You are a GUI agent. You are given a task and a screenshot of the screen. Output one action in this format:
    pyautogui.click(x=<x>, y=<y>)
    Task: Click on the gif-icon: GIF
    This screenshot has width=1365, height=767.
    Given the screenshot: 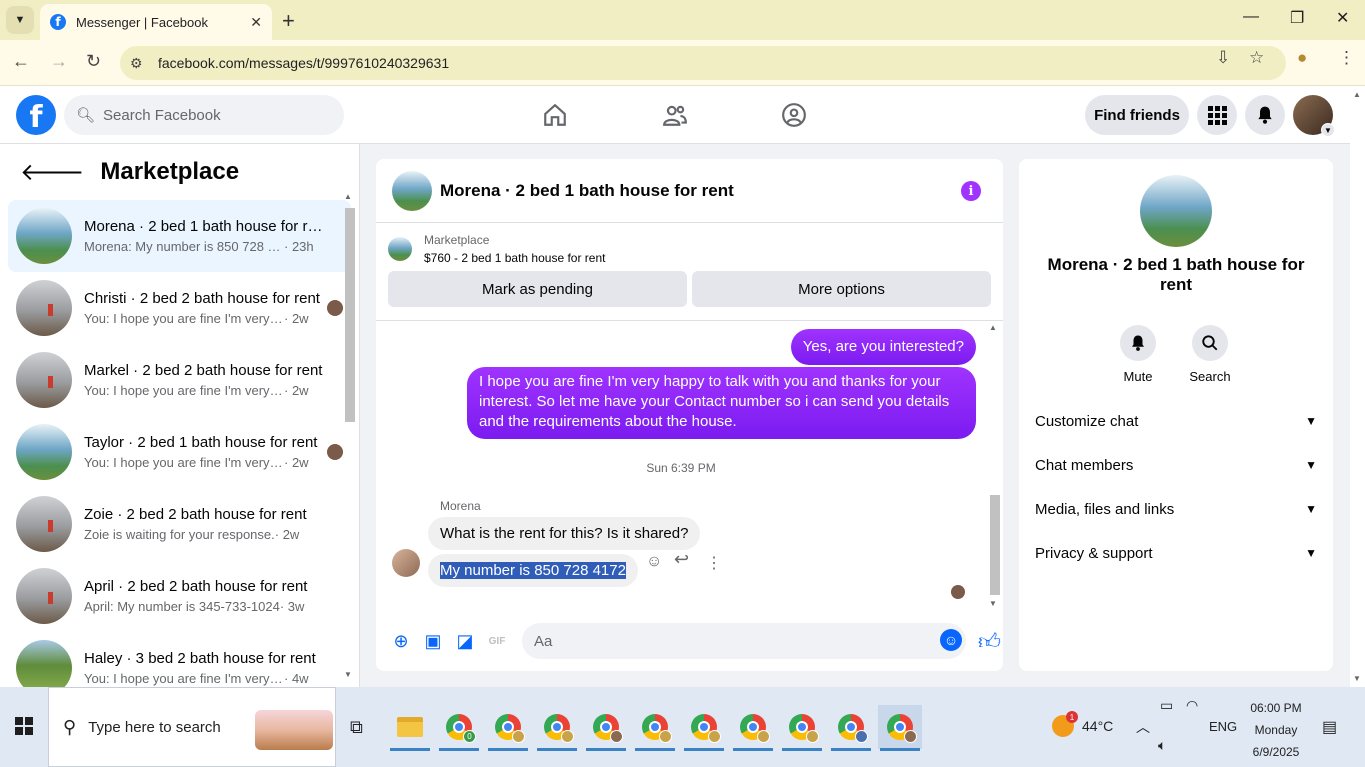 What is the action you would take?
    pyautogui.click(x=497, y=641)
    